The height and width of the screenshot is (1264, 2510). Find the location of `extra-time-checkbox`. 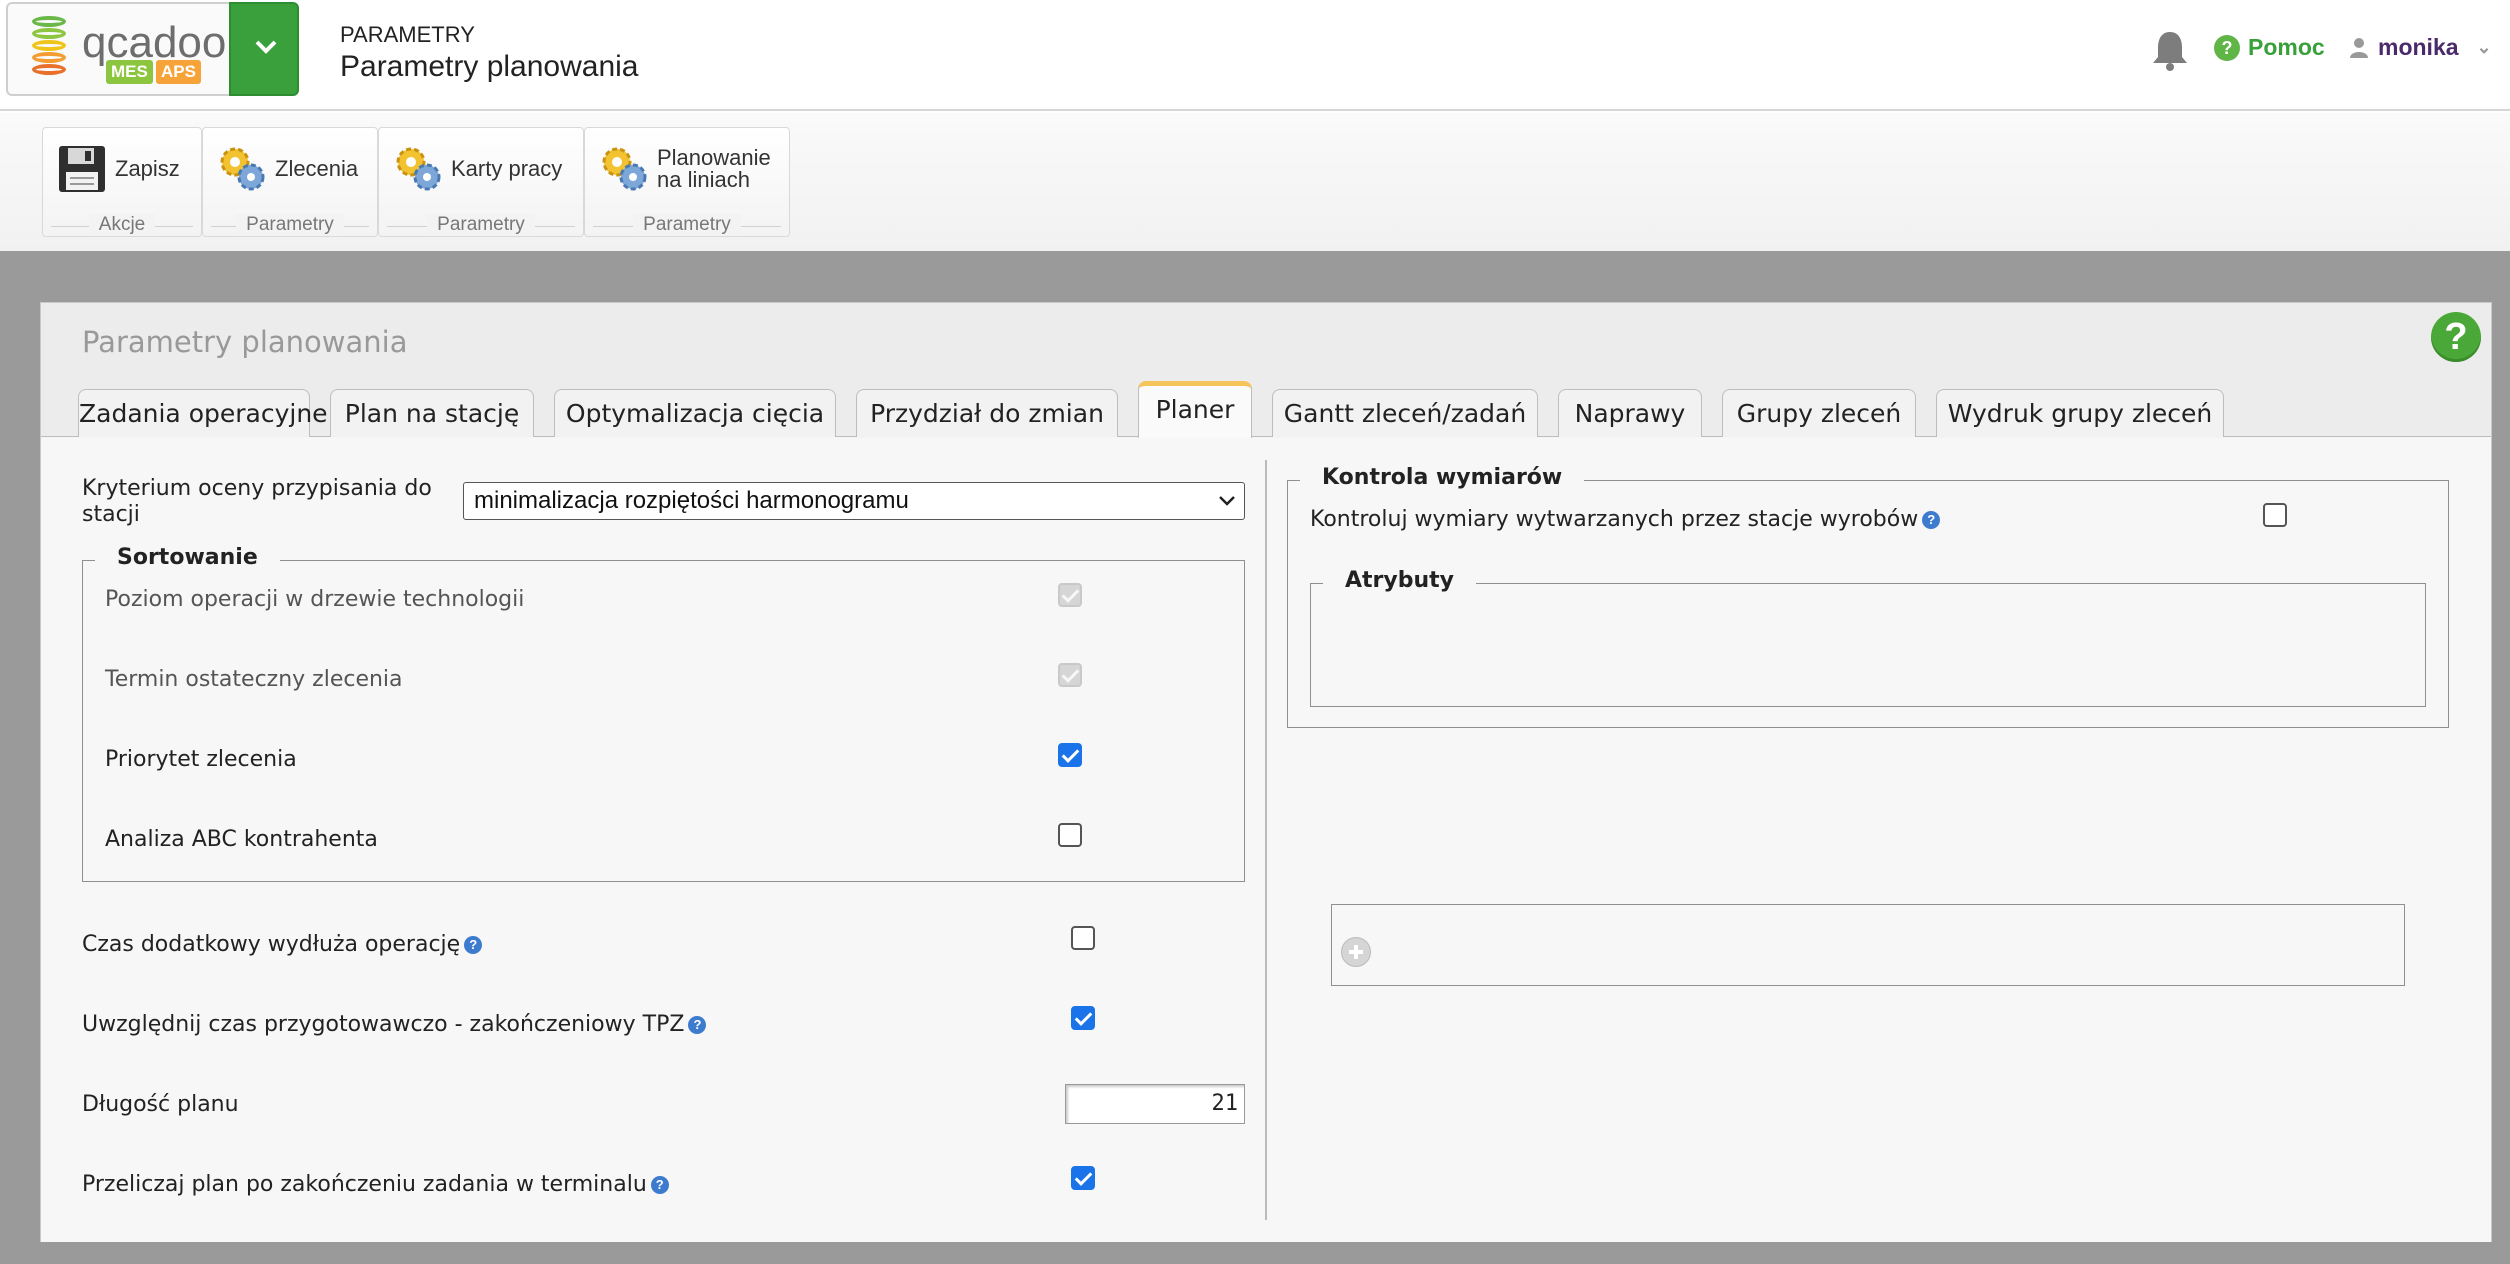

extra-time-checkbox is located at coordinates (1083, 938).